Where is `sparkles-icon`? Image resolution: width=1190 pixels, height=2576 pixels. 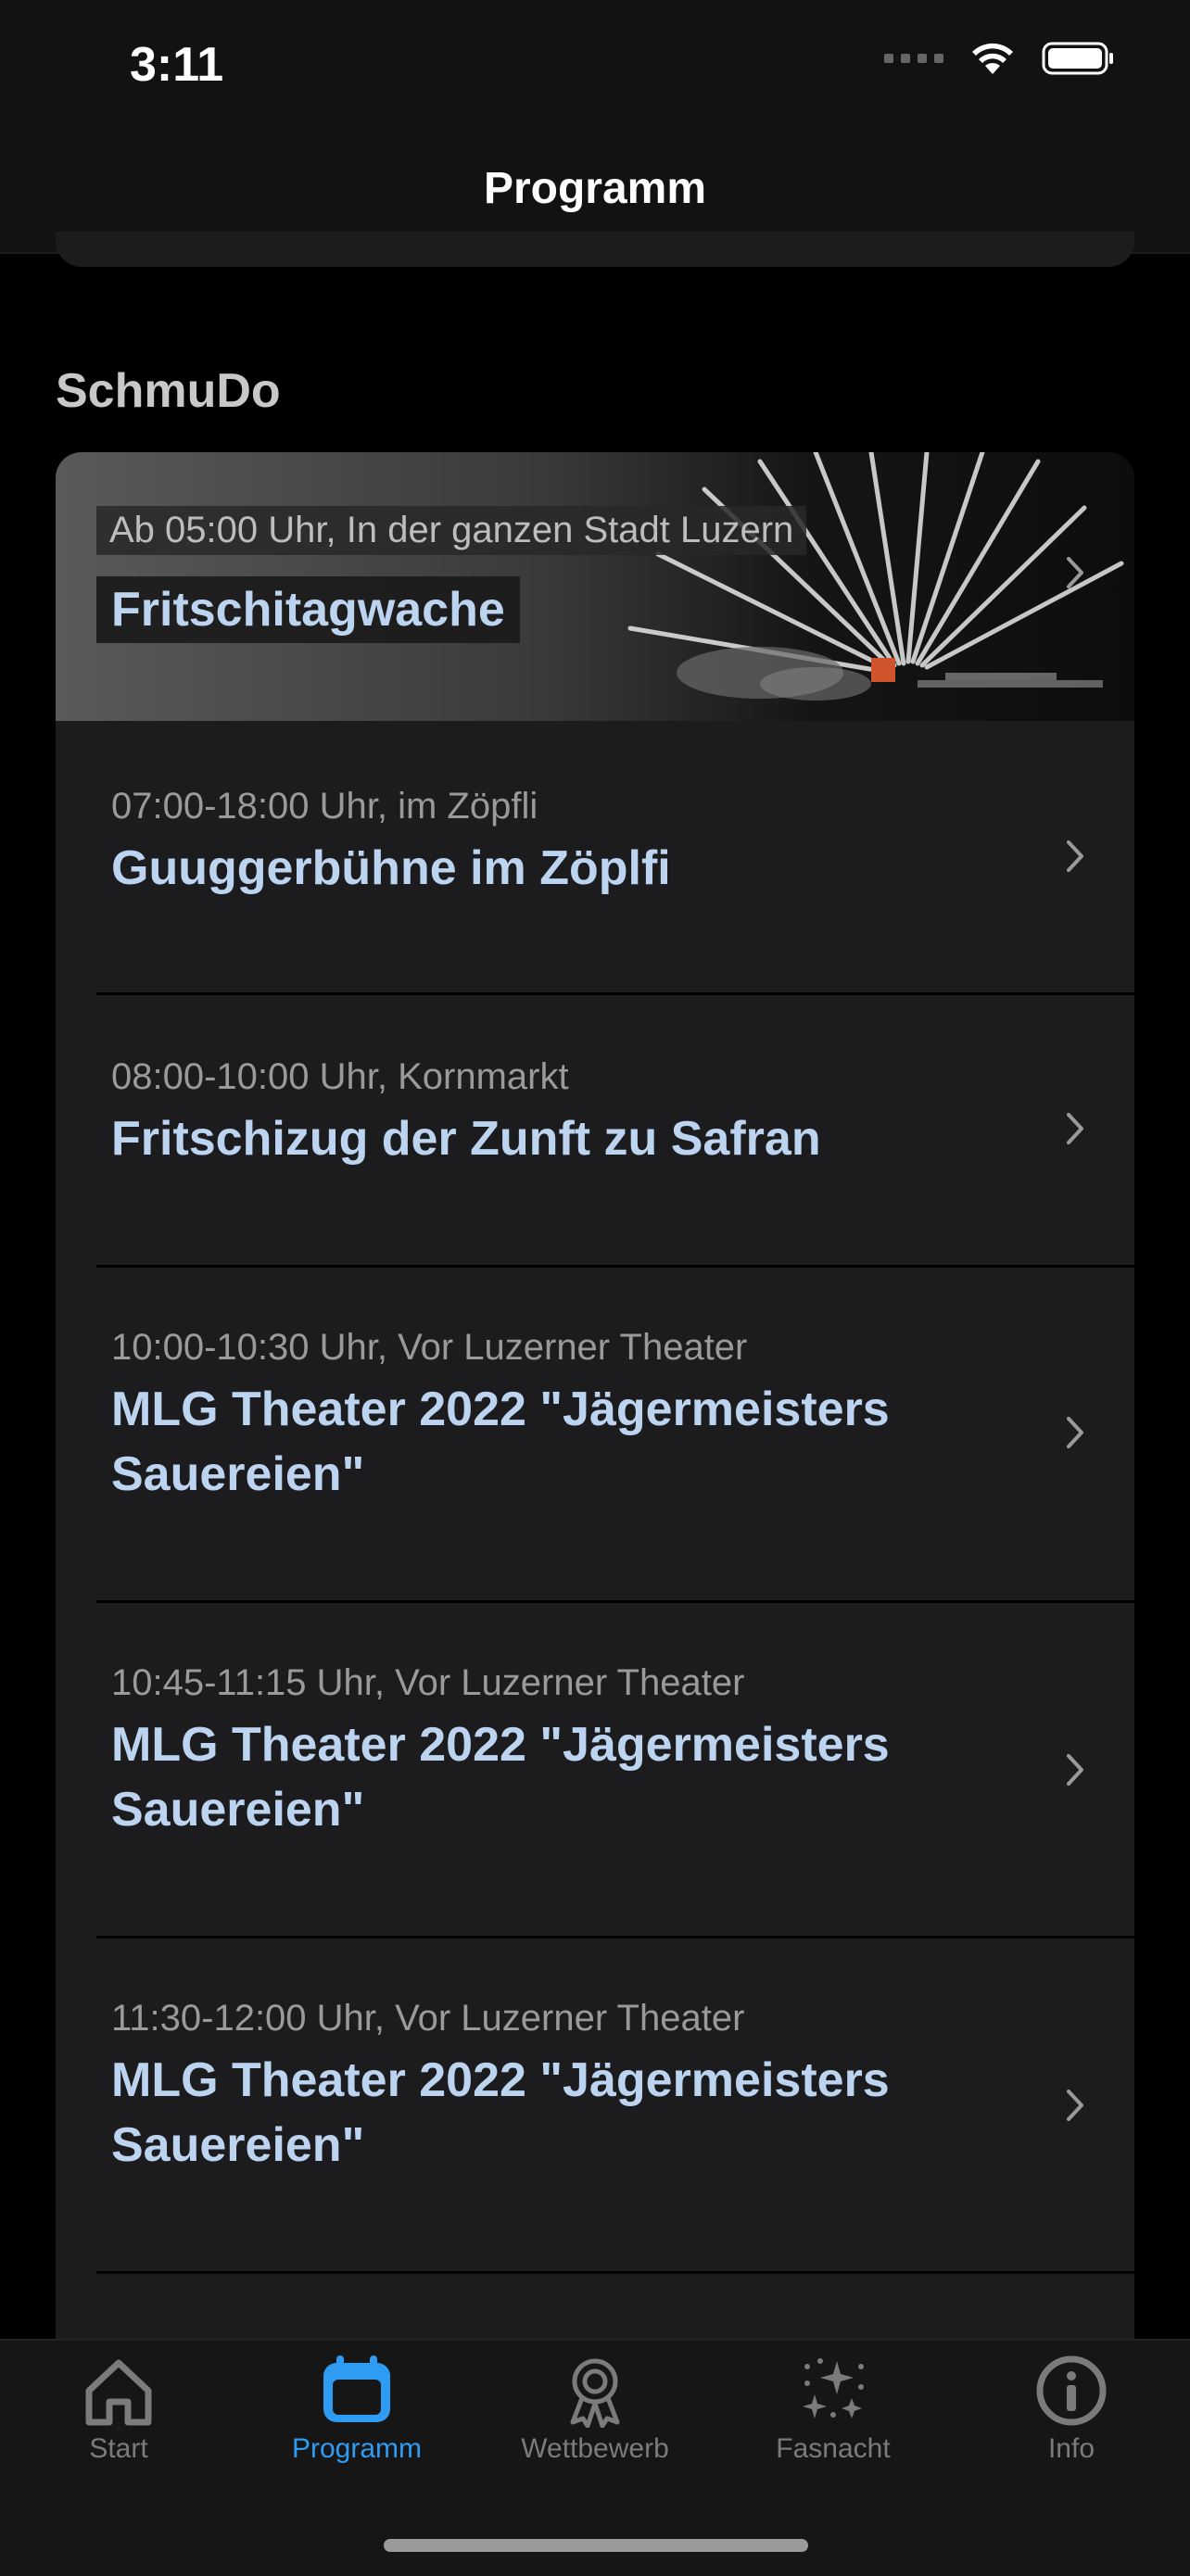 sparkles-icon is located at coordinates (833, 2388).